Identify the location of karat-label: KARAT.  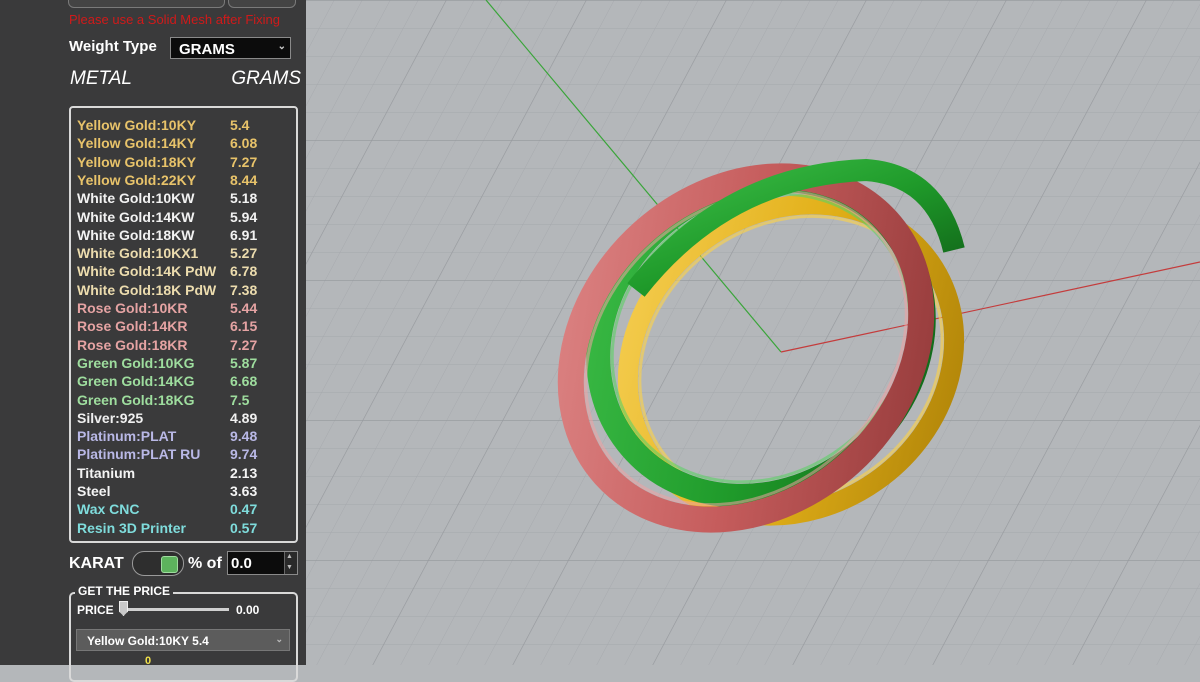
(96, 563).